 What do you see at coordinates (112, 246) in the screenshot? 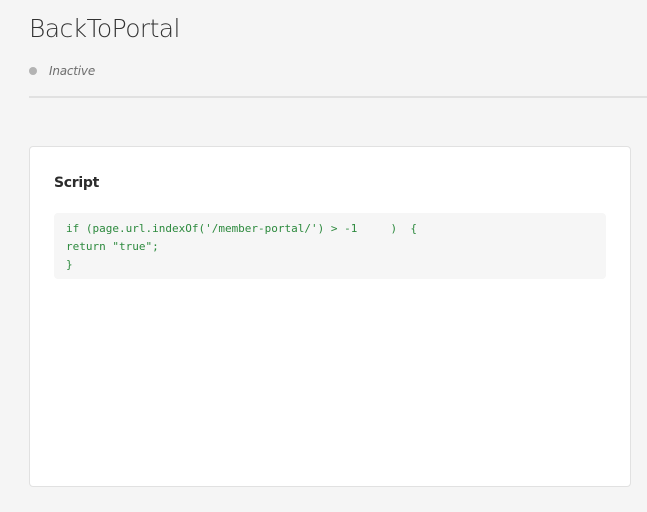
I see `code-line: return "true";` at bounding box center [112, 246].